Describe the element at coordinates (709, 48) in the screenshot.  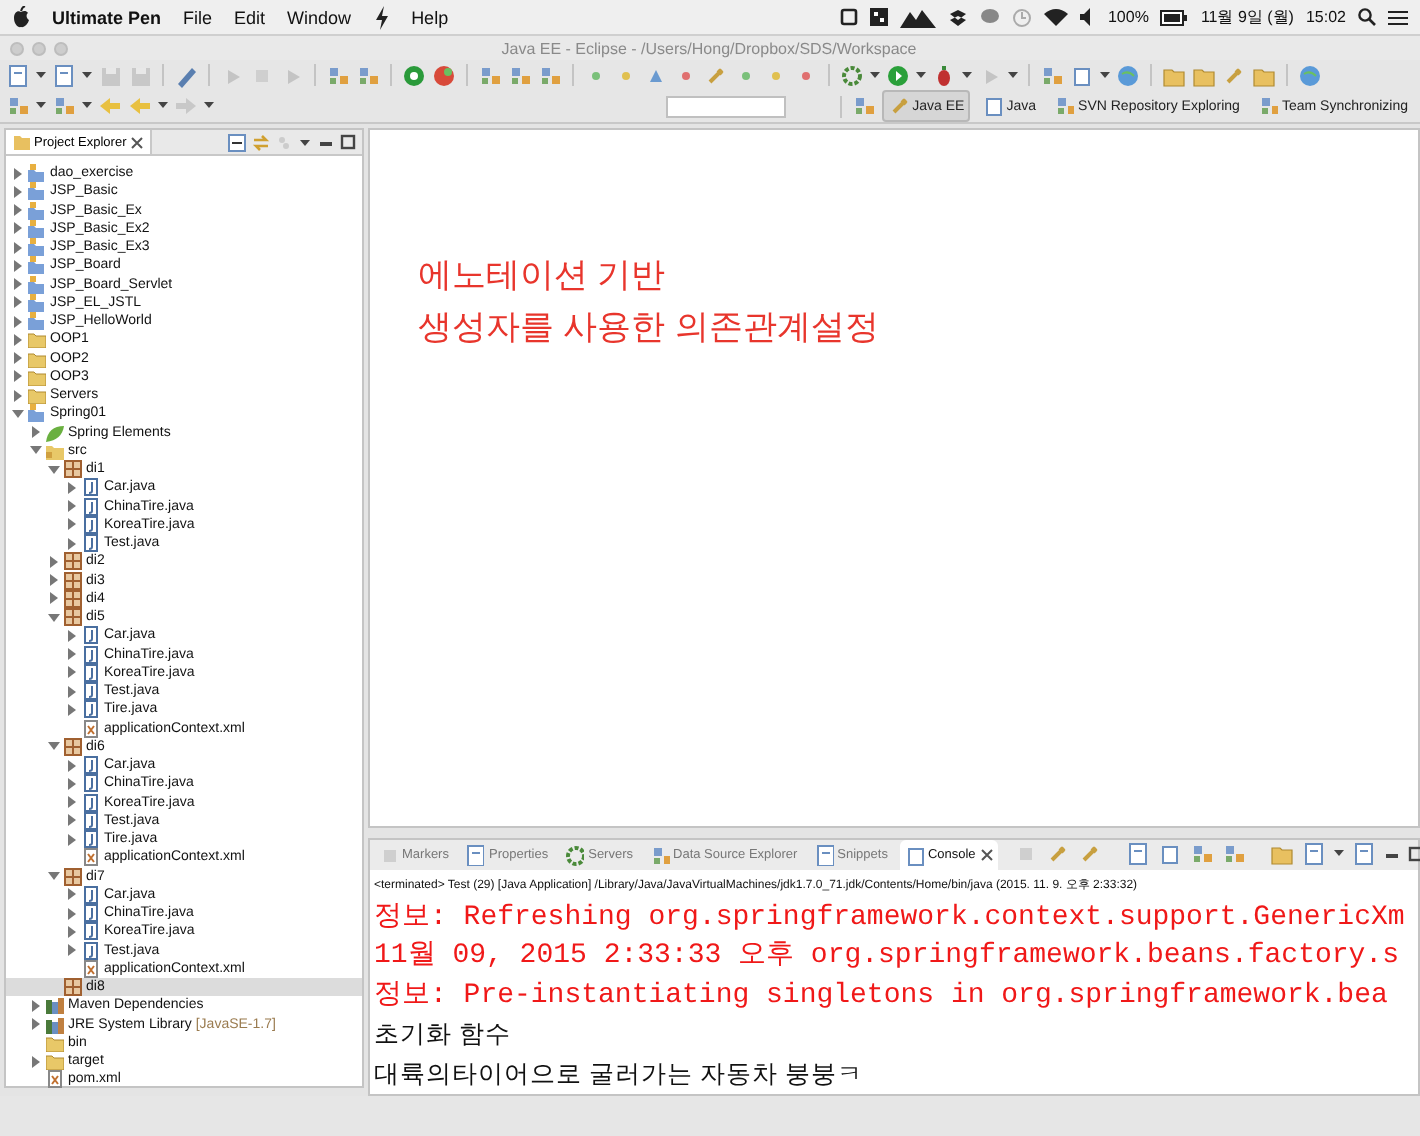
I see `window-title: Java EE - Eclipse - /Users/Hong/Dropbox/SDS/Workspace` at that location.